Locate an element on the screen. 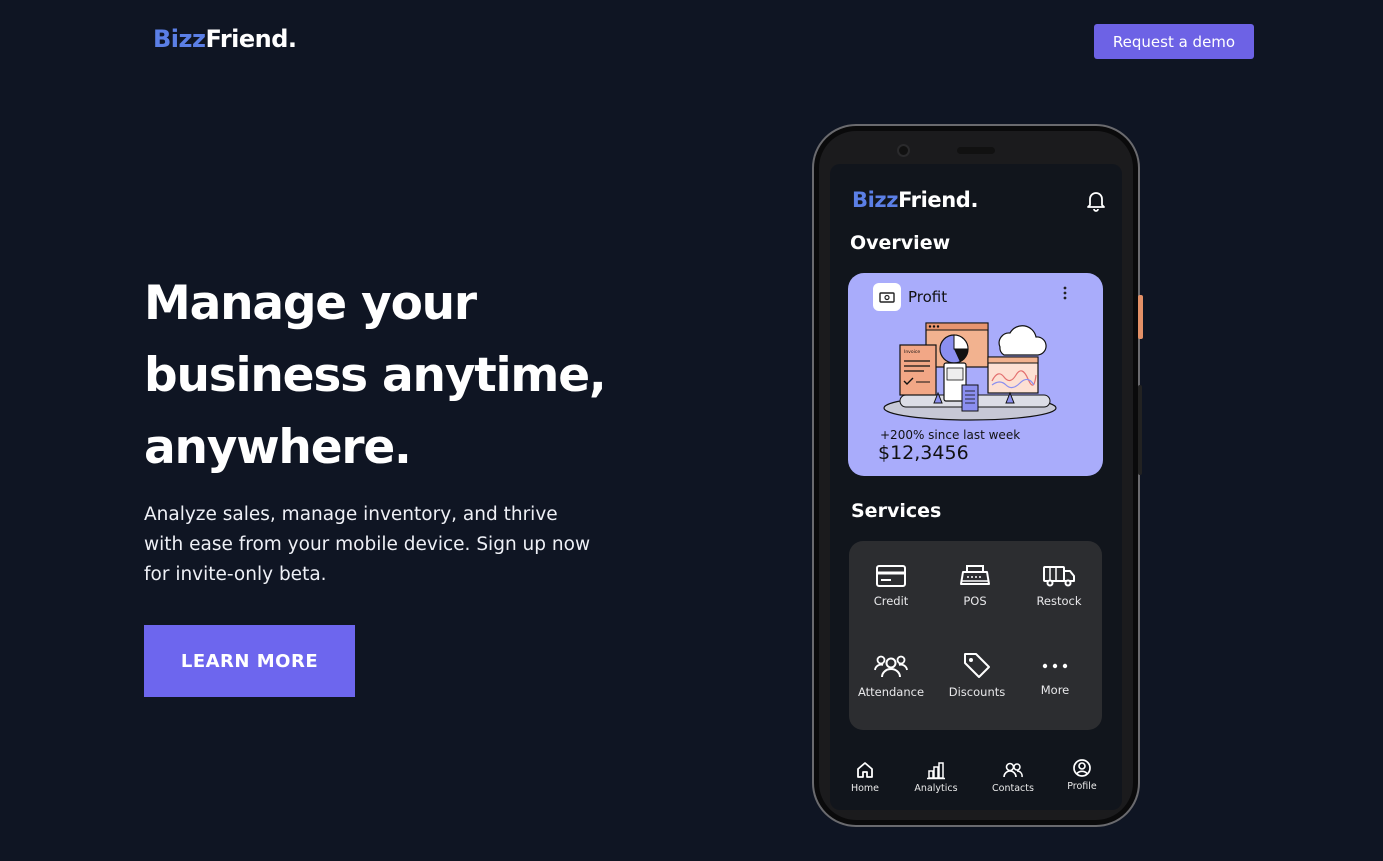  app-logo-part-bizz: Bizz is located at coordinates (875, 200).